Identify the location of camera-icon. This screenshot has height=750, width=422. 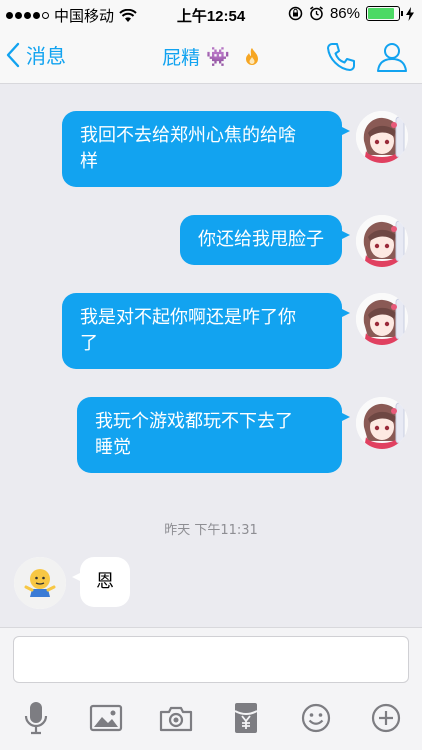
(176, 719).